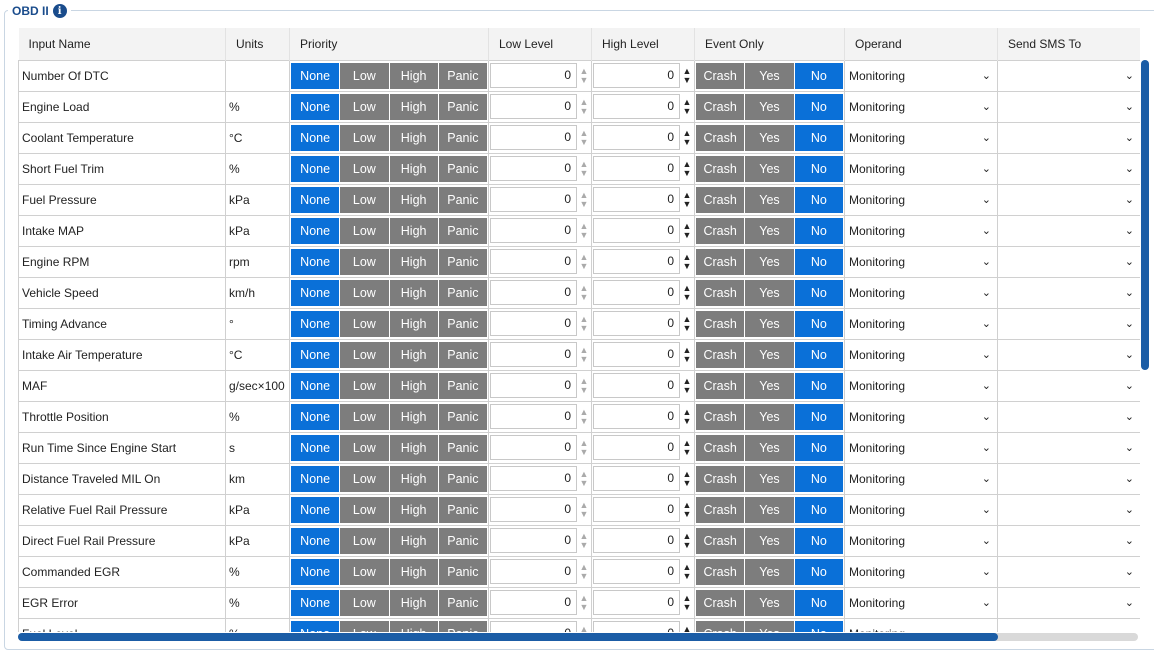 The width and height of the screenshot is (1154, 650). I want to click on chevron-up-icon: ▲, so click(687, 628).